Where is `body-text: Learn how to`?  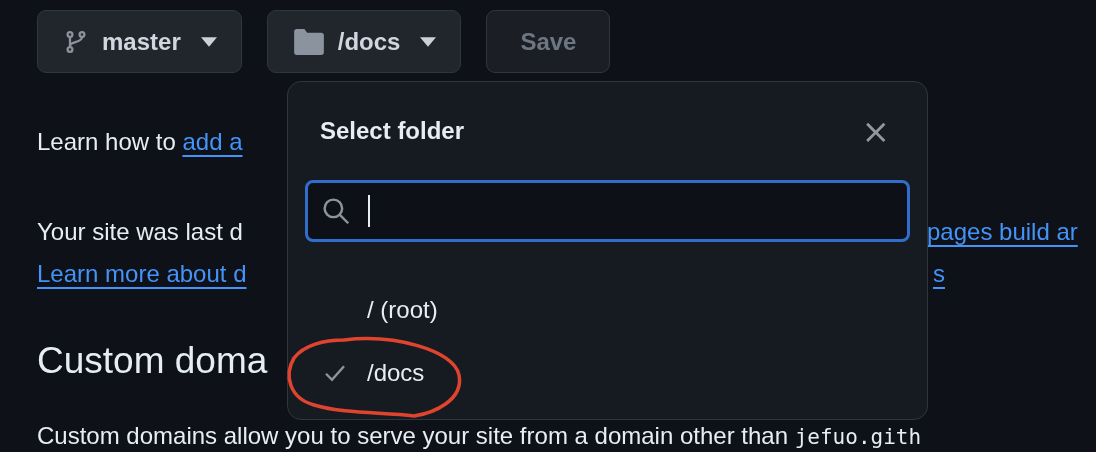 body-text: Learn how to is located at coordinates (107, 141).